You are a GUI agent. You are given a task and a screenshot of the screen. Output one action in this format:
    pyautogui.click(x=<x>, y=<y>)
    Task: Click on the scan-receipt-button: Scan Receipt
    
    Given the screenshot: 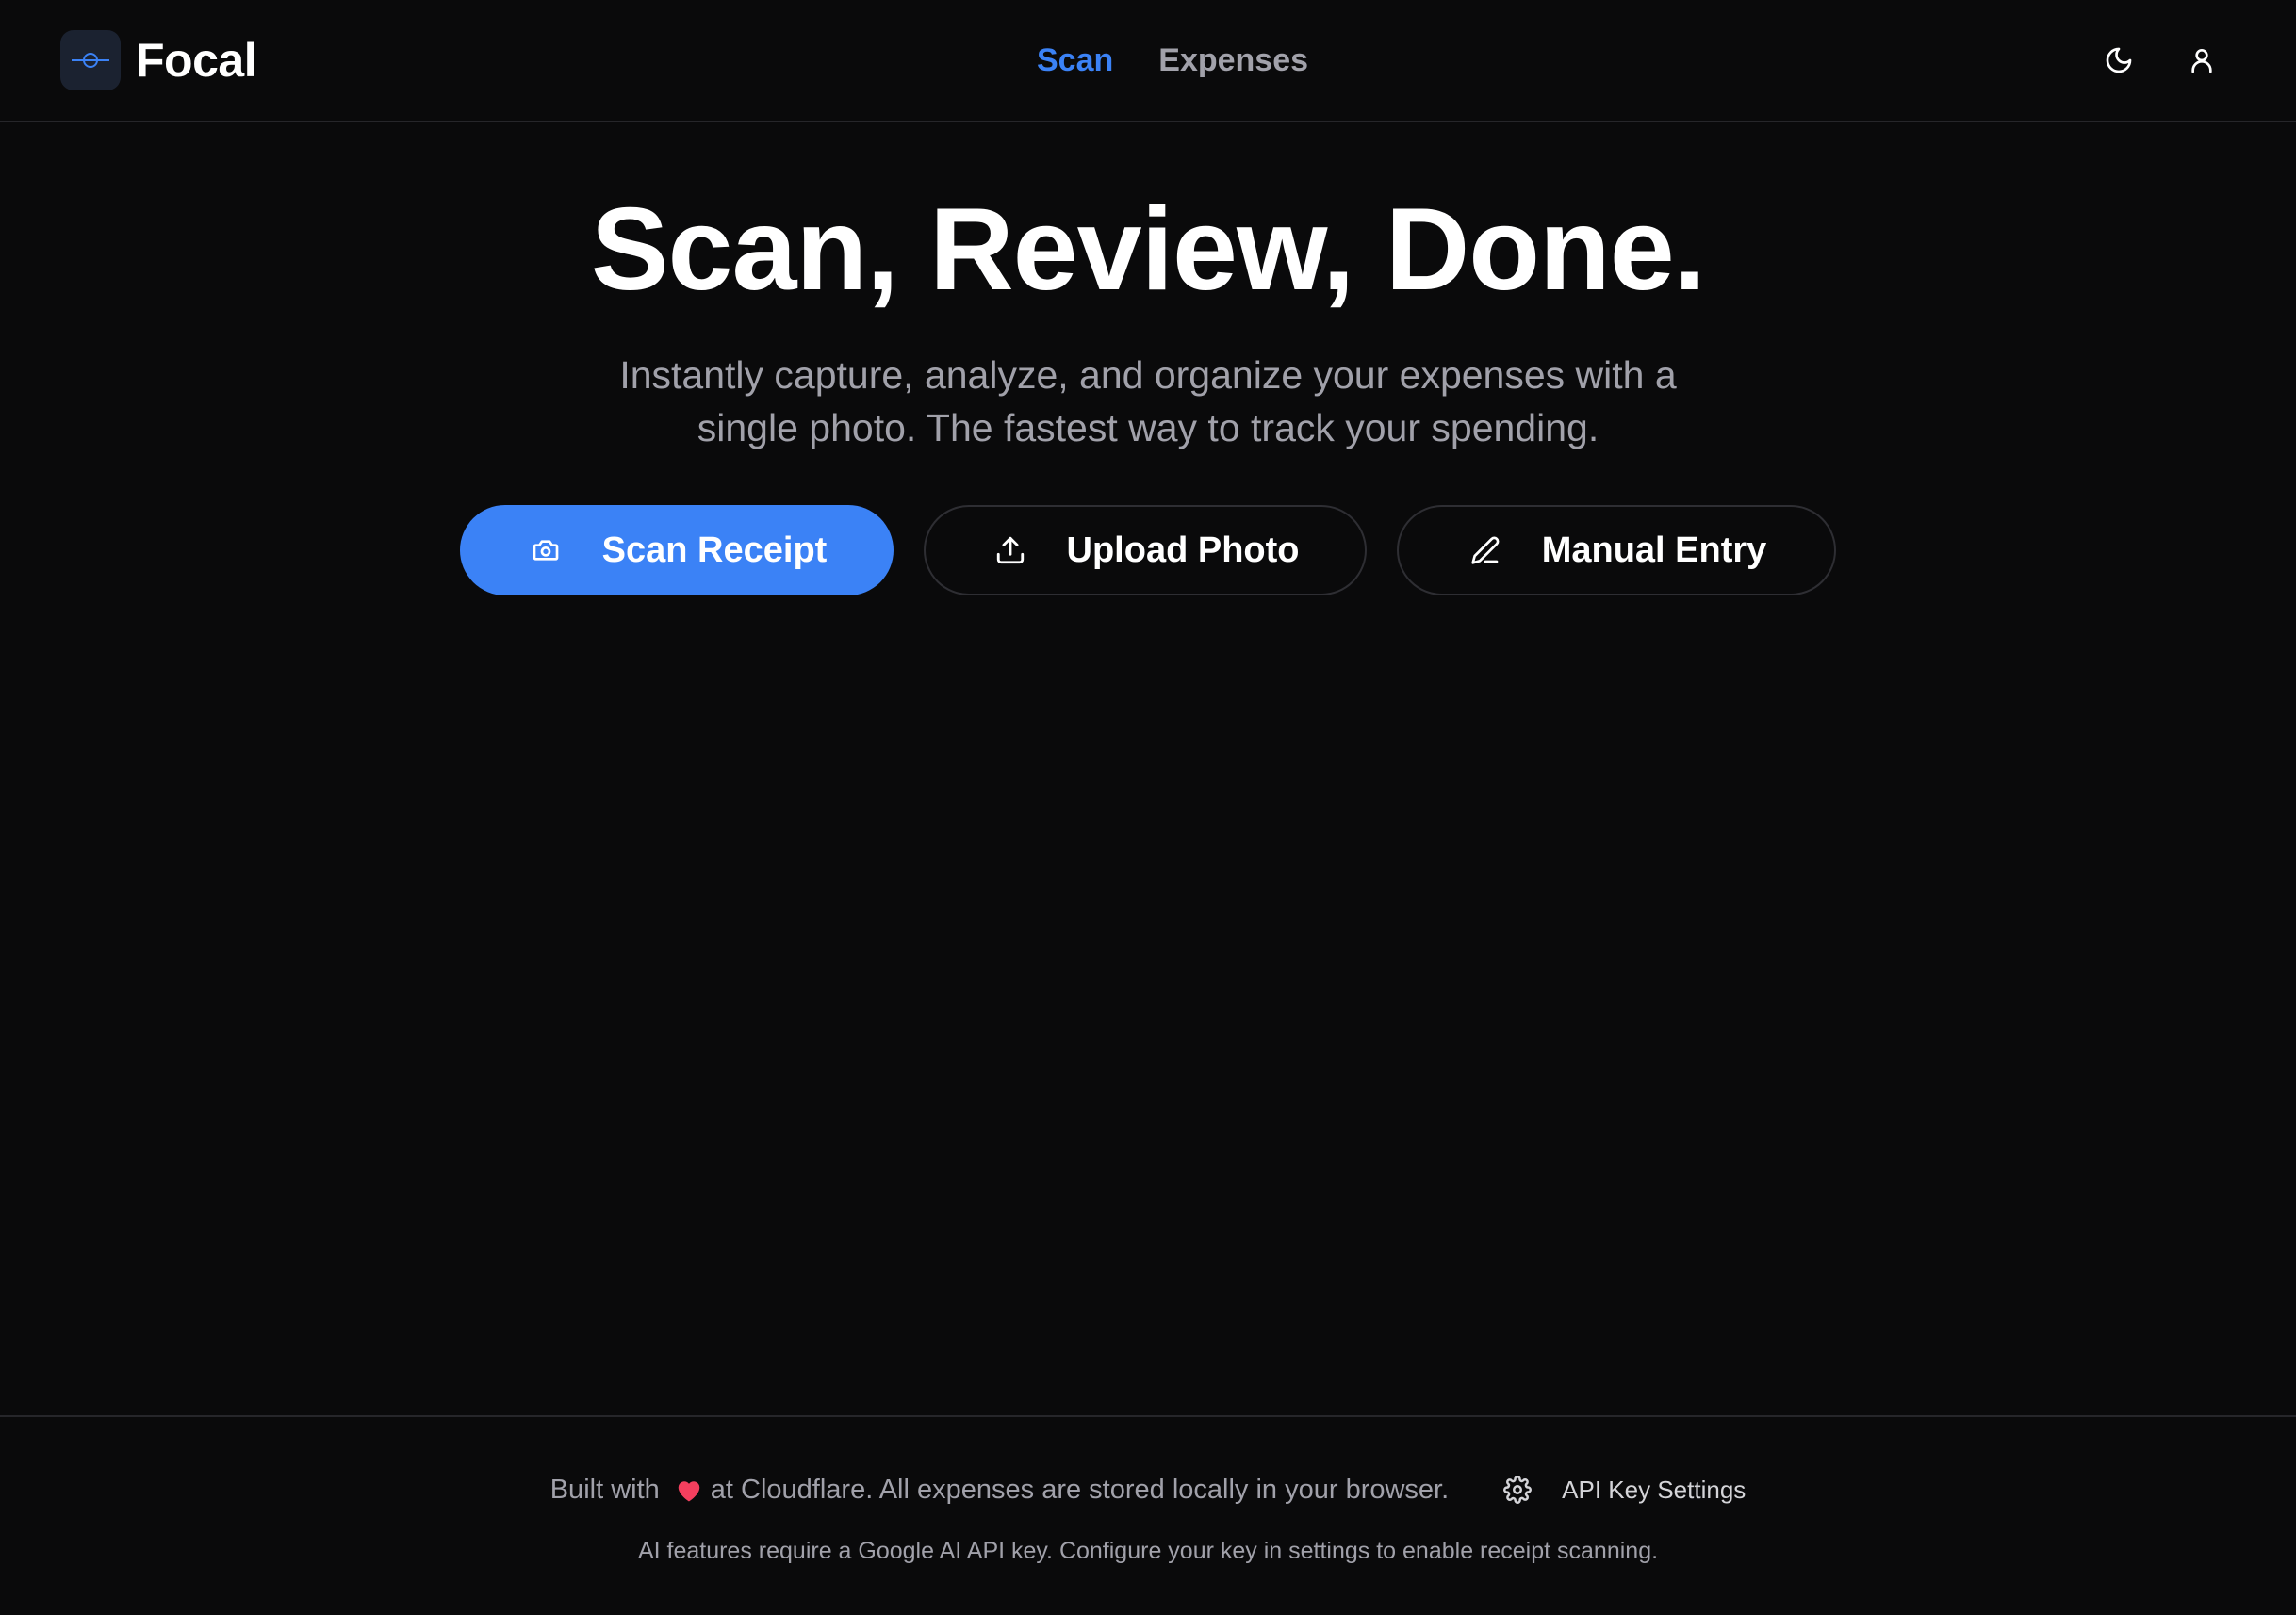 What is the action you would take?
    pyautogui.click(x=677, y=550)
    